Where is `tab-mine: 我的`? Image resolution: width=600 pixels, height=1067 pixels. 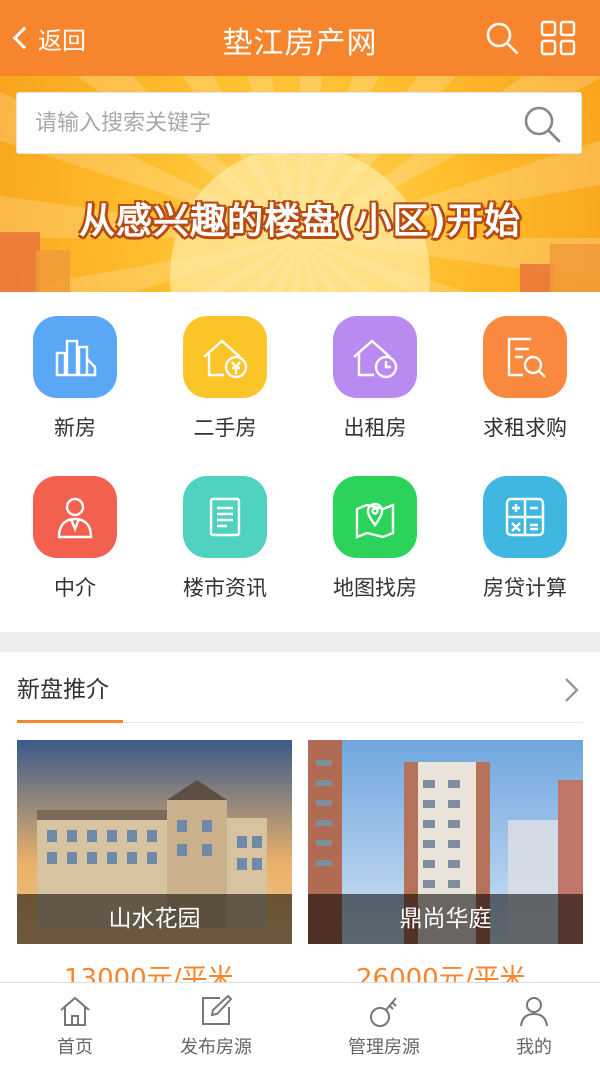 tab-mine: 我的 is located at coordinates (529, 1025).